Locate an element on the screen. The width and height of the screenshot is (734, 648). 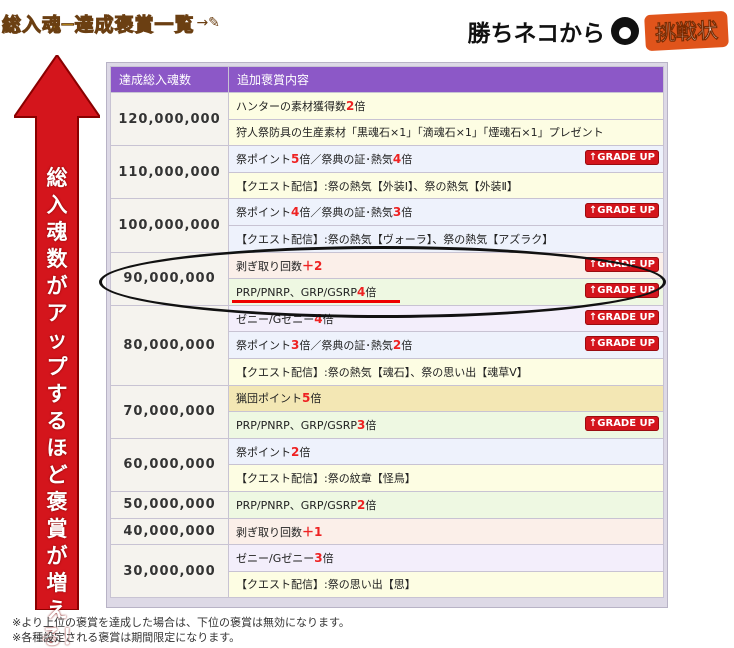
reward-cell: 祭ポイント4倍／祭典の証･熱気3倍 ↑GRADE UP is located at coordinates (446, 212).